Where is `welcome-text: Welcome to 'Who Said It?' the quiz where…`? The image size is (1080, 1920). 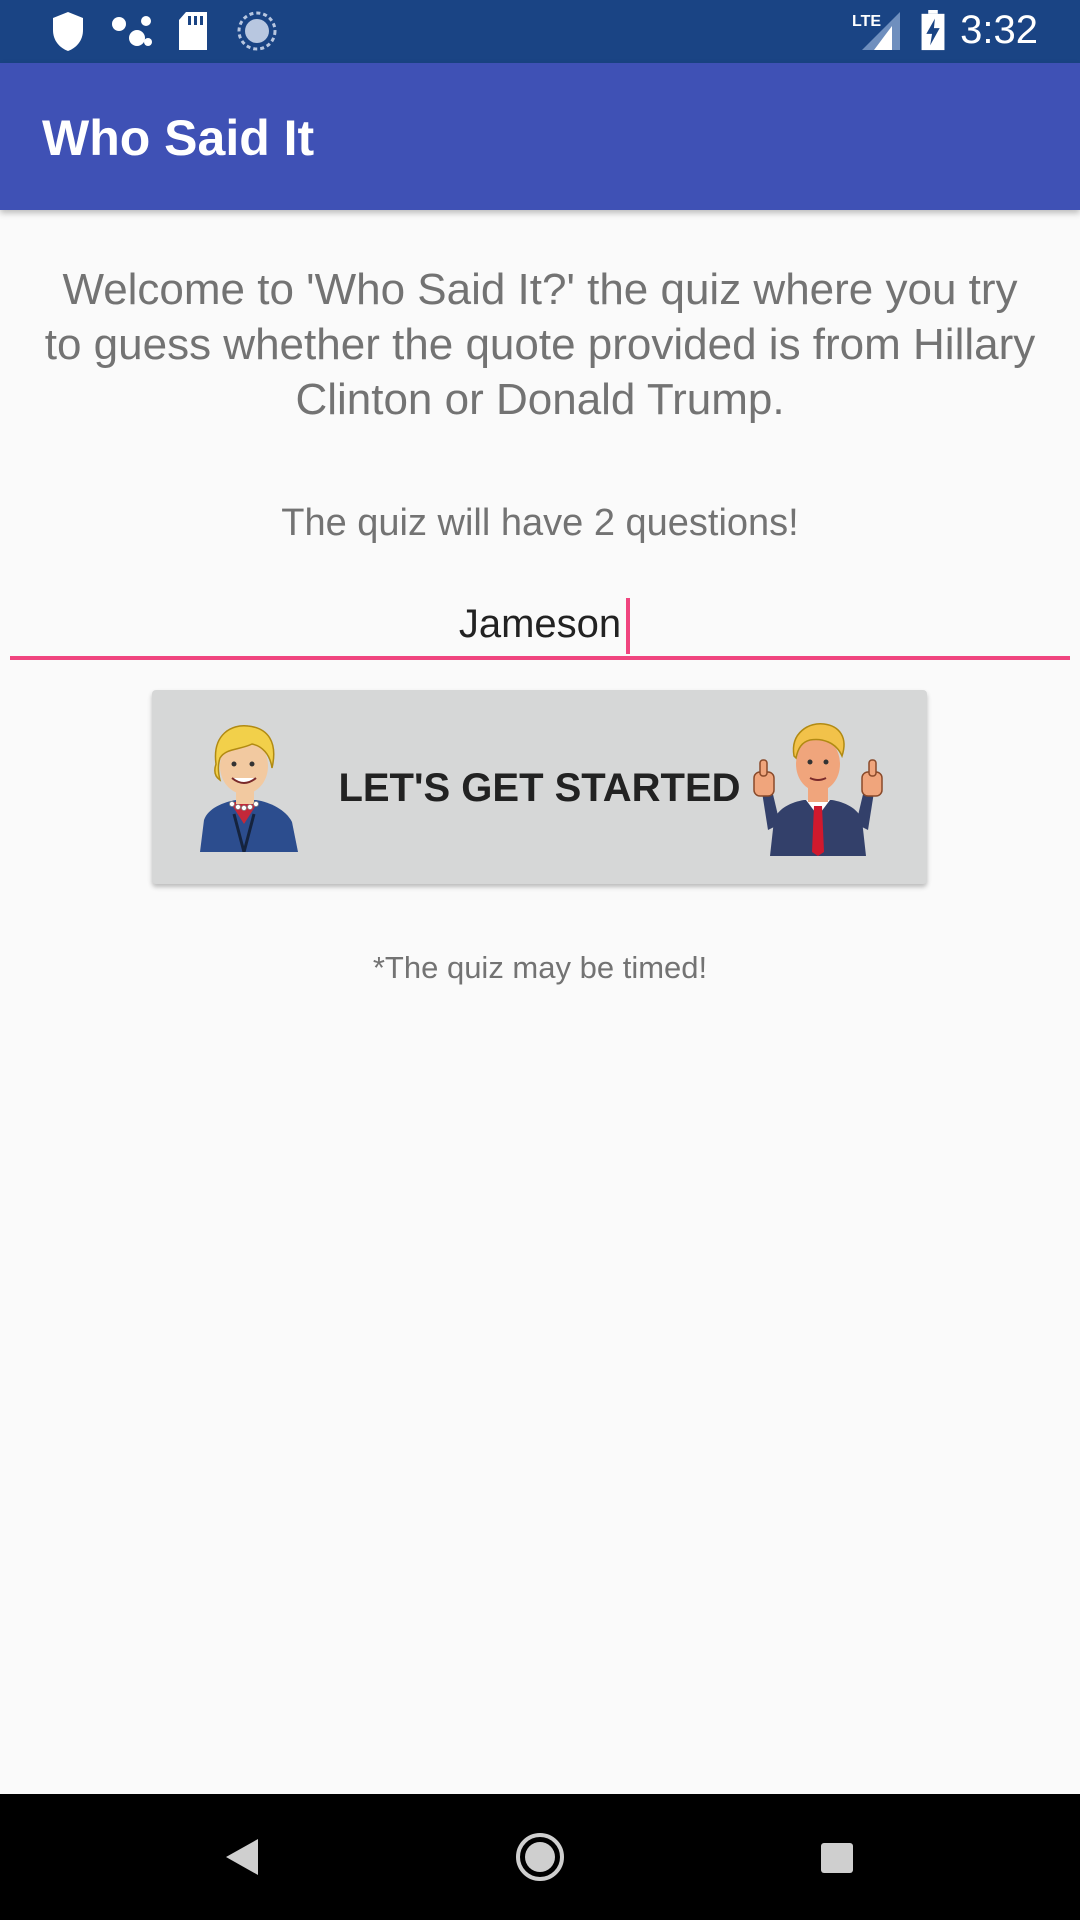 welcome-text: Welcome to 'Who Said It?' the quiz where… is located at coordinates (540, 344).